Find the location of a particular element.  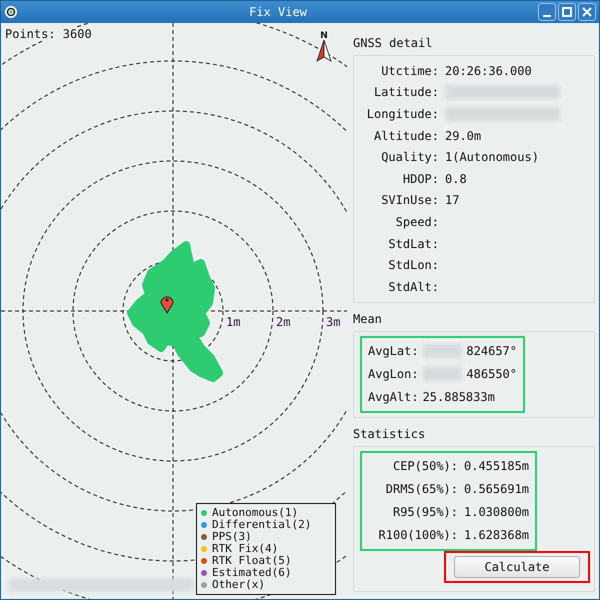

minimize-icon is located at coordinates (547, 16).